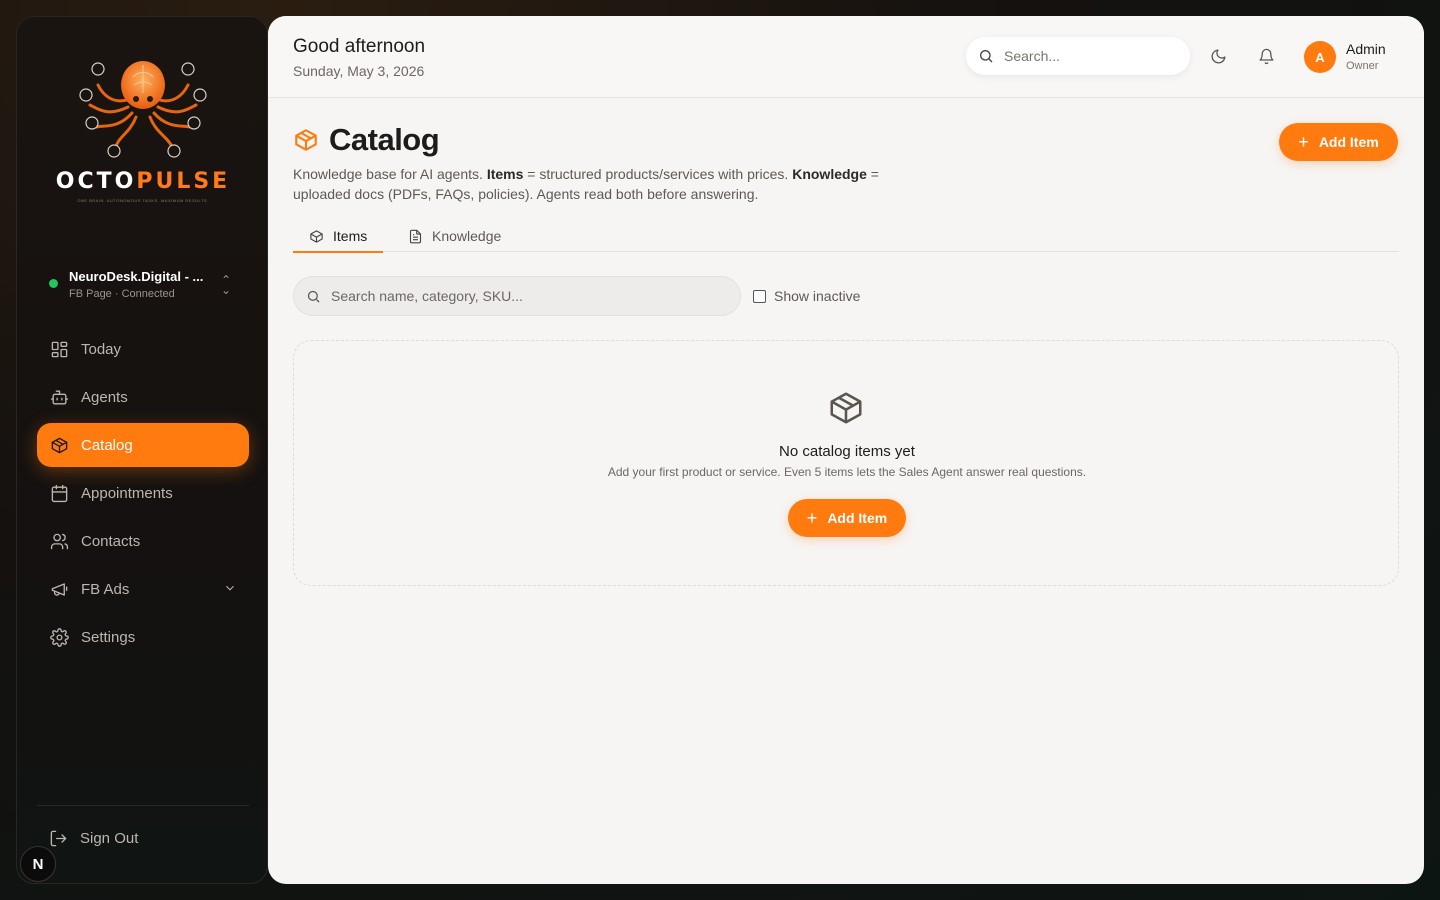 The width and height of the screenshot is (1440, 900). I want to click on empty-add-item-button: + Add Item, so click(847, 518).